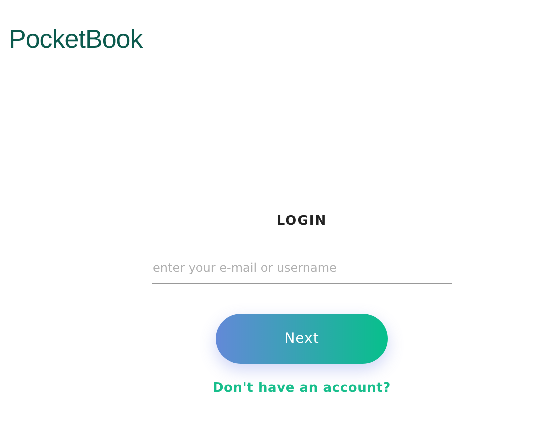  Describe the element at coordinates (302, 388) in the screenshot. I see `signup-link: Don't have an account?` at that location.